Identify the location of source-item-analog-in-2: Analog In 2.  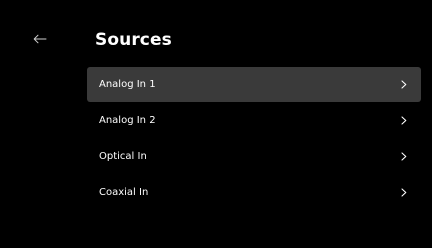
(254, 120).